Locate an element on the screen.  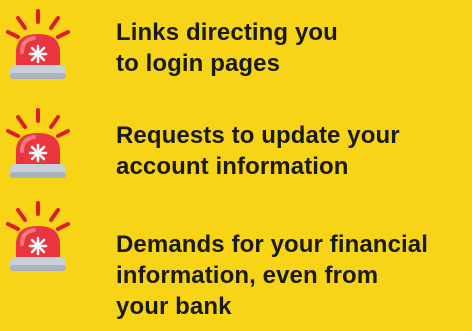
alert-text-line: your bank is located at coordinates (174, 306).